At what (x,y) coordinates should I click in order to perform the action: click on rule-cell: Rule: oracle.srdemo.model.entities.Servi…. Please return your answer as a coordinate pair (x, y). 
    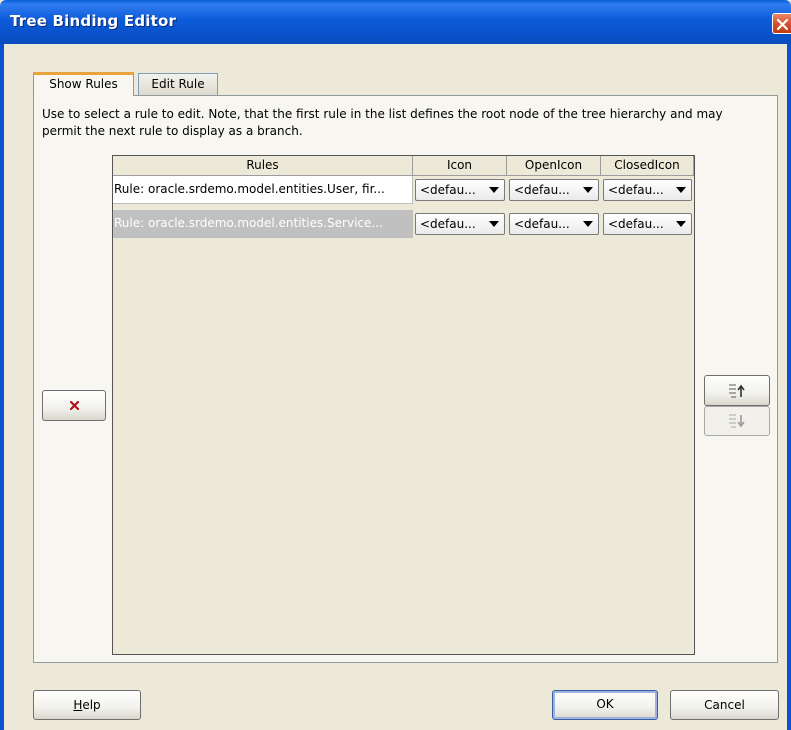
    Looking at the image, I should click on (263, 224).